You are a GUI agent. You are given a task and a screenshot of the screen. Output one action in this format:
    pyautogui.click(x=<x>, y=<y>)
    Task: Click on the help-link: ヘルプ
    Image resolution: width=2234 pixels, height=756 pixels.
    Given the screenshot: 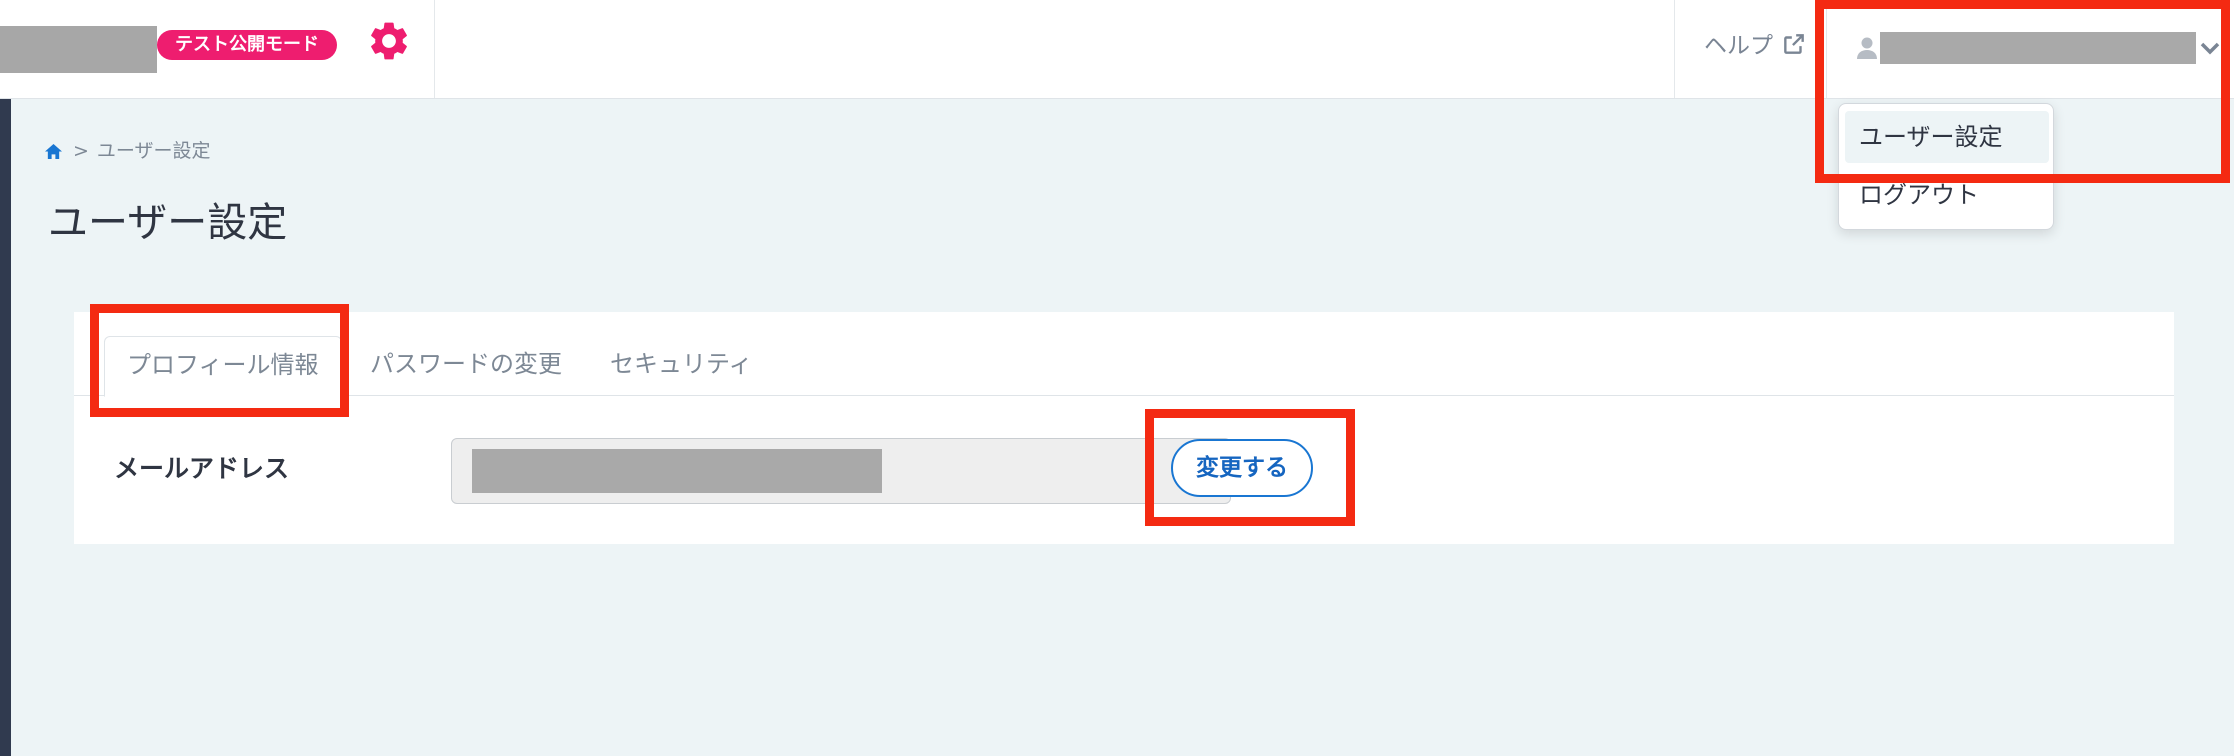 What is the action you would take?
    pyautogui.click(x=1755, y=46)
    